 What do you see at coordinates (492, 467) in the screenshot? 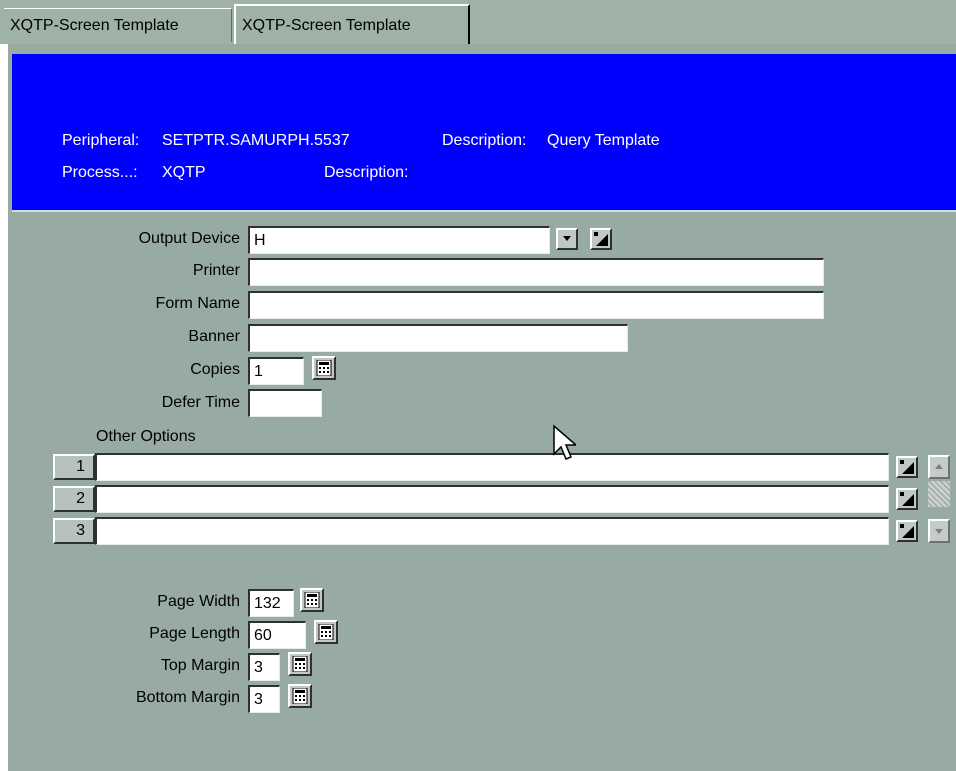
I see `other-options-row-1-field` at bounding box center [492, 467].